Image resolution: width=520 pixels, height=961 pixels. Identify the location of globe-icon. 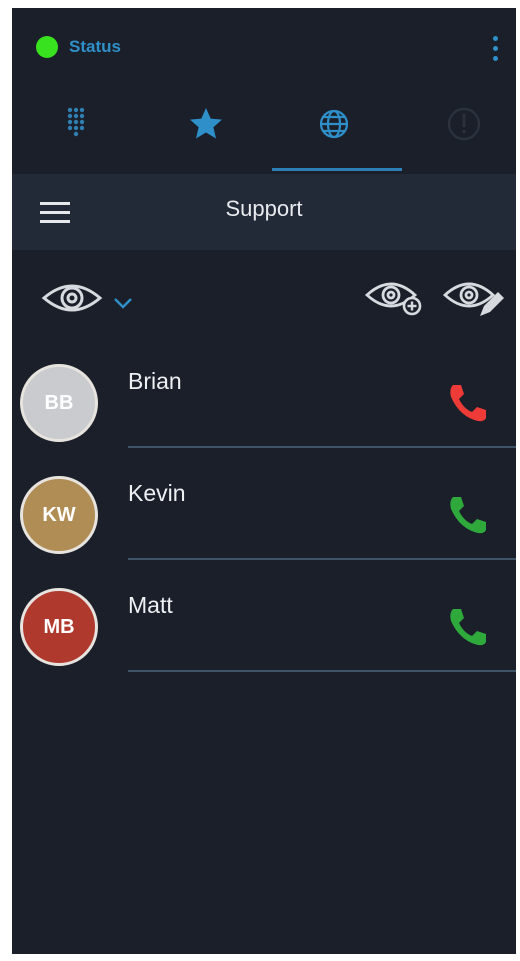
(334, 124).